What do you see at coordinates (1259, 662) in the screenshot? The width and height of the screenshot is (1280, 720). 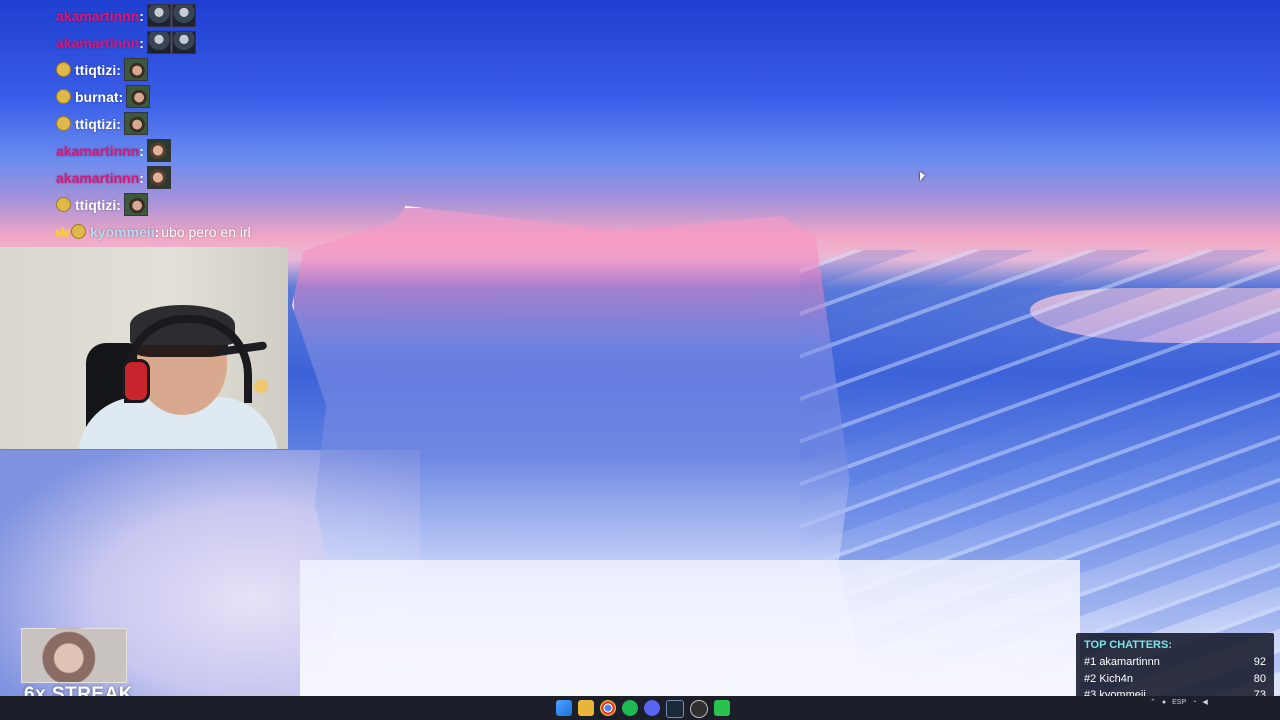 I see `chatter-count: 92` at bounding box center [1259, 662].